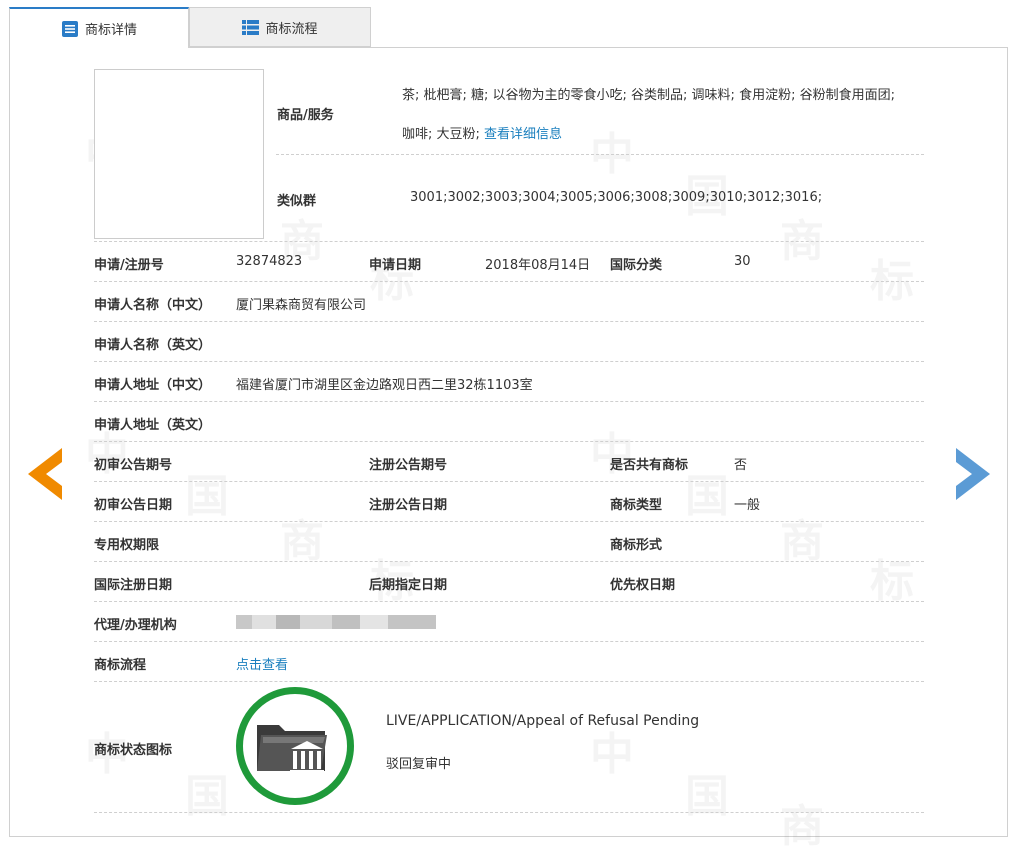  Describe the element at coordinates (179, 154) in the screenshot. I see `trademark-image` at that location.